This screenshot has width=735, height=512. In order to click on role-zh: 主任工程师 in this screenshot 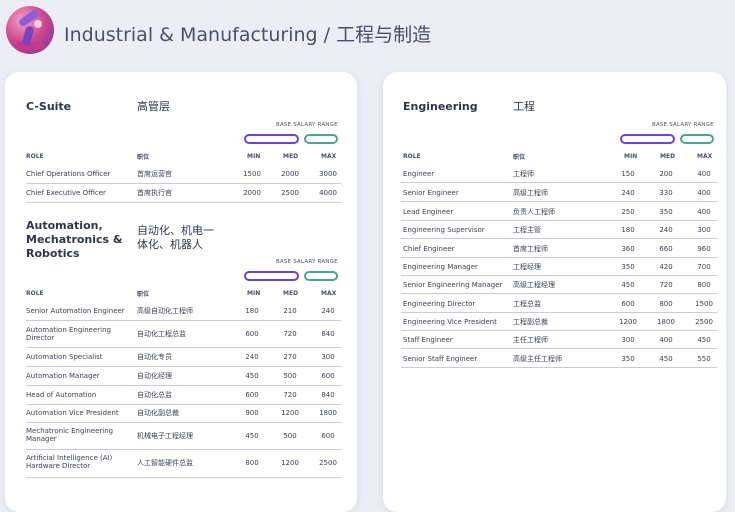, I will do `click(530, 340)`.